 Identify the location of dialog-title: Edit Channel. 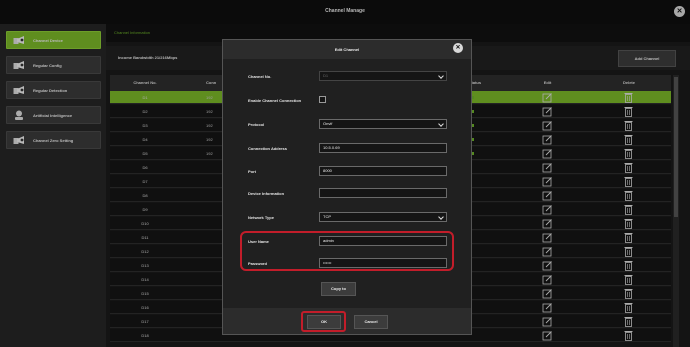
(347, 49).